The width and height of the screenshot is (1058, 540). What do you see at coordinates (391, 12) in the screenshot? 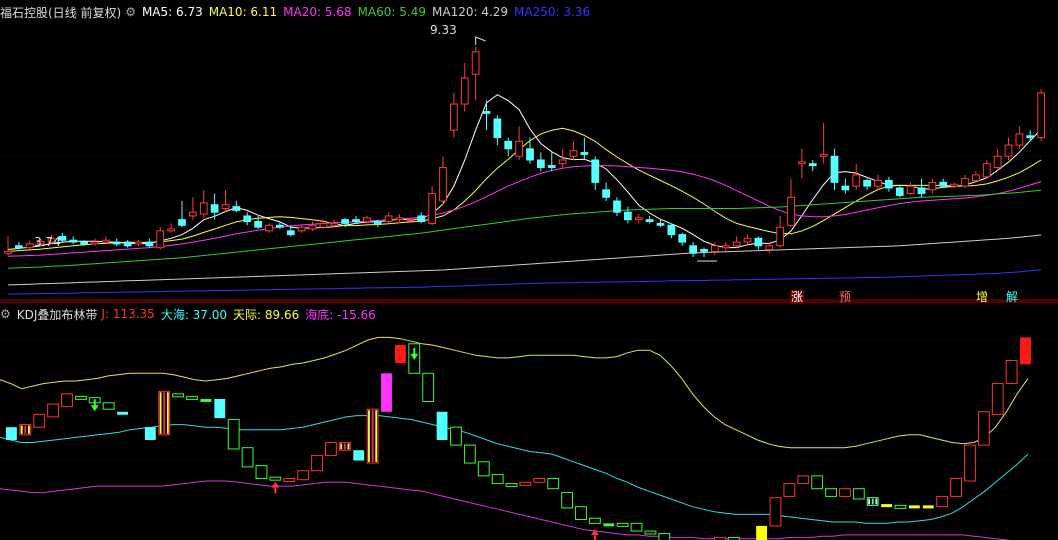
I see `ma60-label: MA60: 5.49` at bounding box center [391, 12].